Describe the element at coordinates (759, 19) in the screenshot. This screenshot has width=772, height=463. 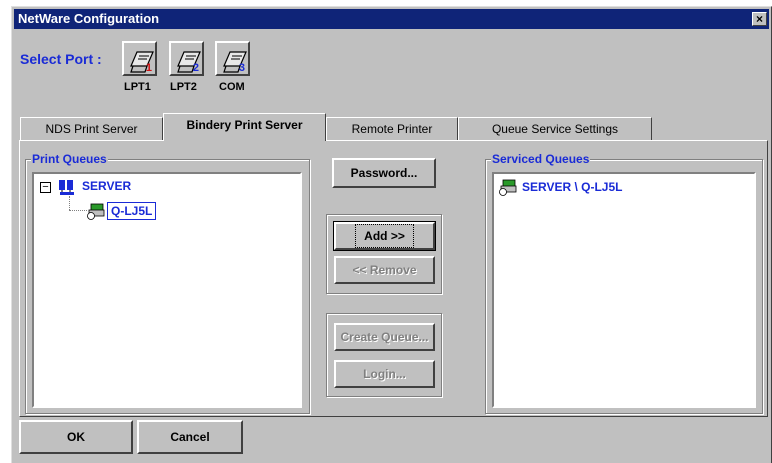
I see `close-button: ×` at that location.